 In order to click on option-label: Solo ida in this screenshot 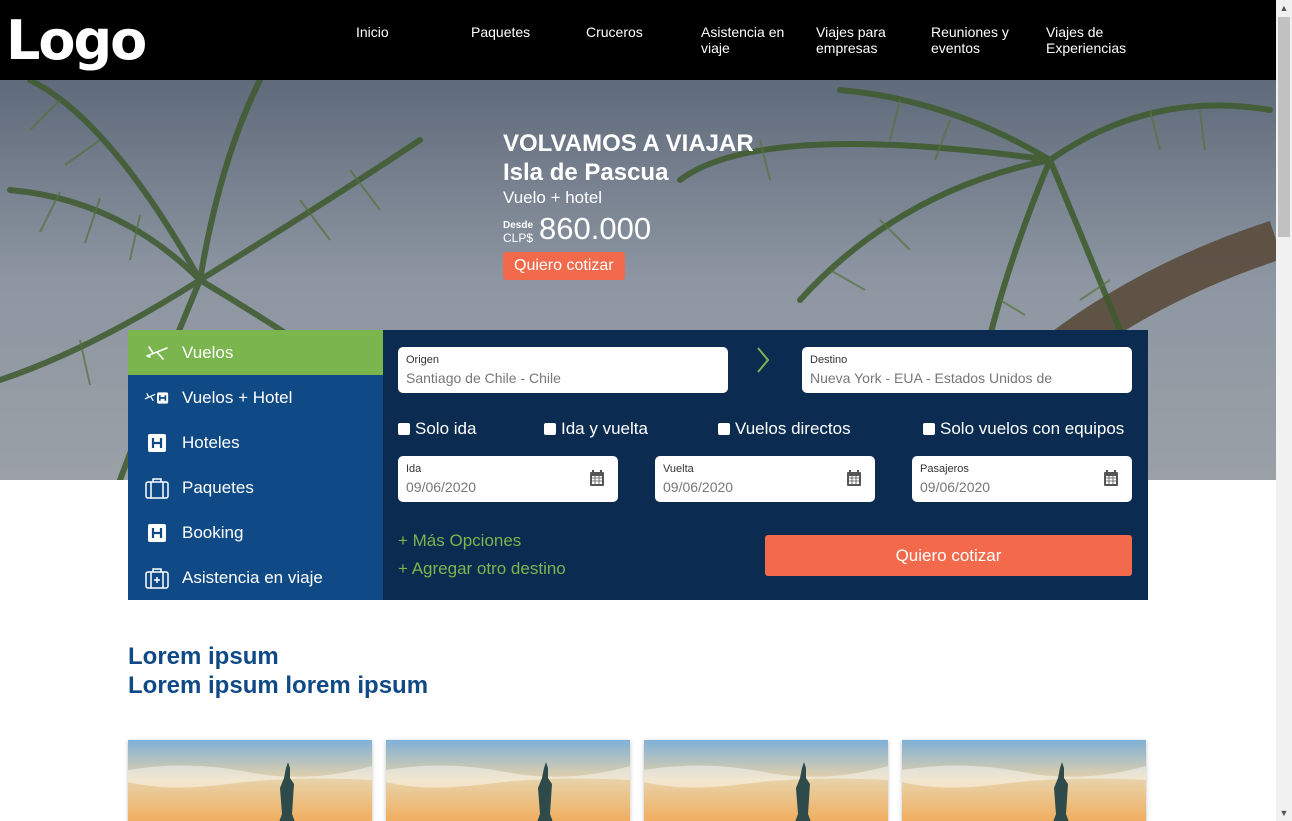, I will do `click(446, 428)`.